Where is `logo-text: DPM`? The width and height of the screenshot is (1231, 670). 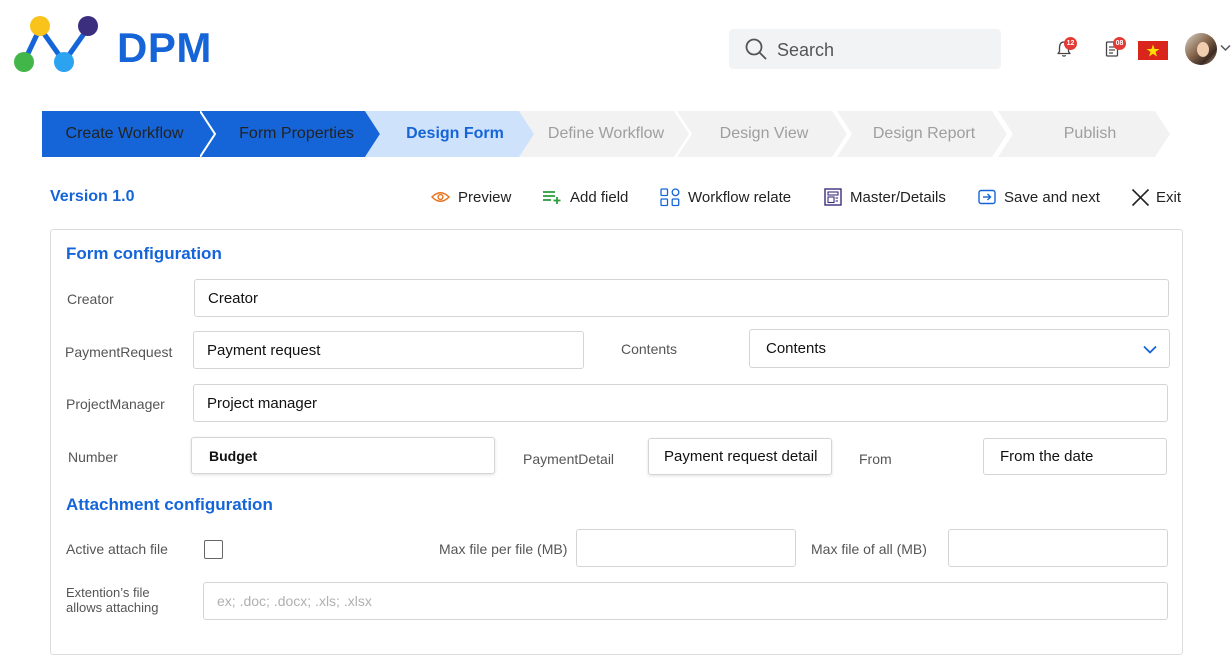
logo-text: DPM is located at coordinates (164, 47).